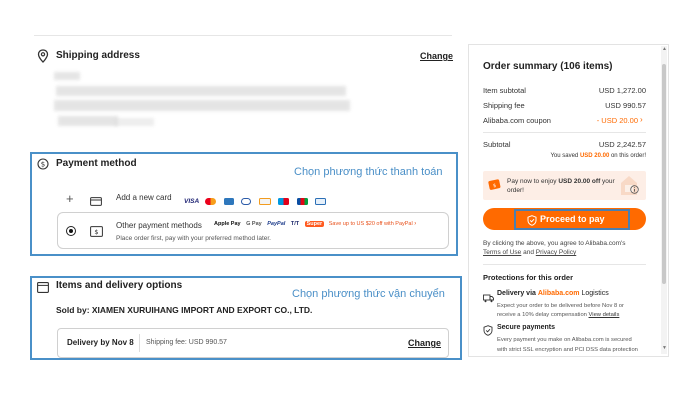 The image size is (700, 420). Describe the element at coordinates (71, 231) in the screenshot. I see `radio-selected` at that location.